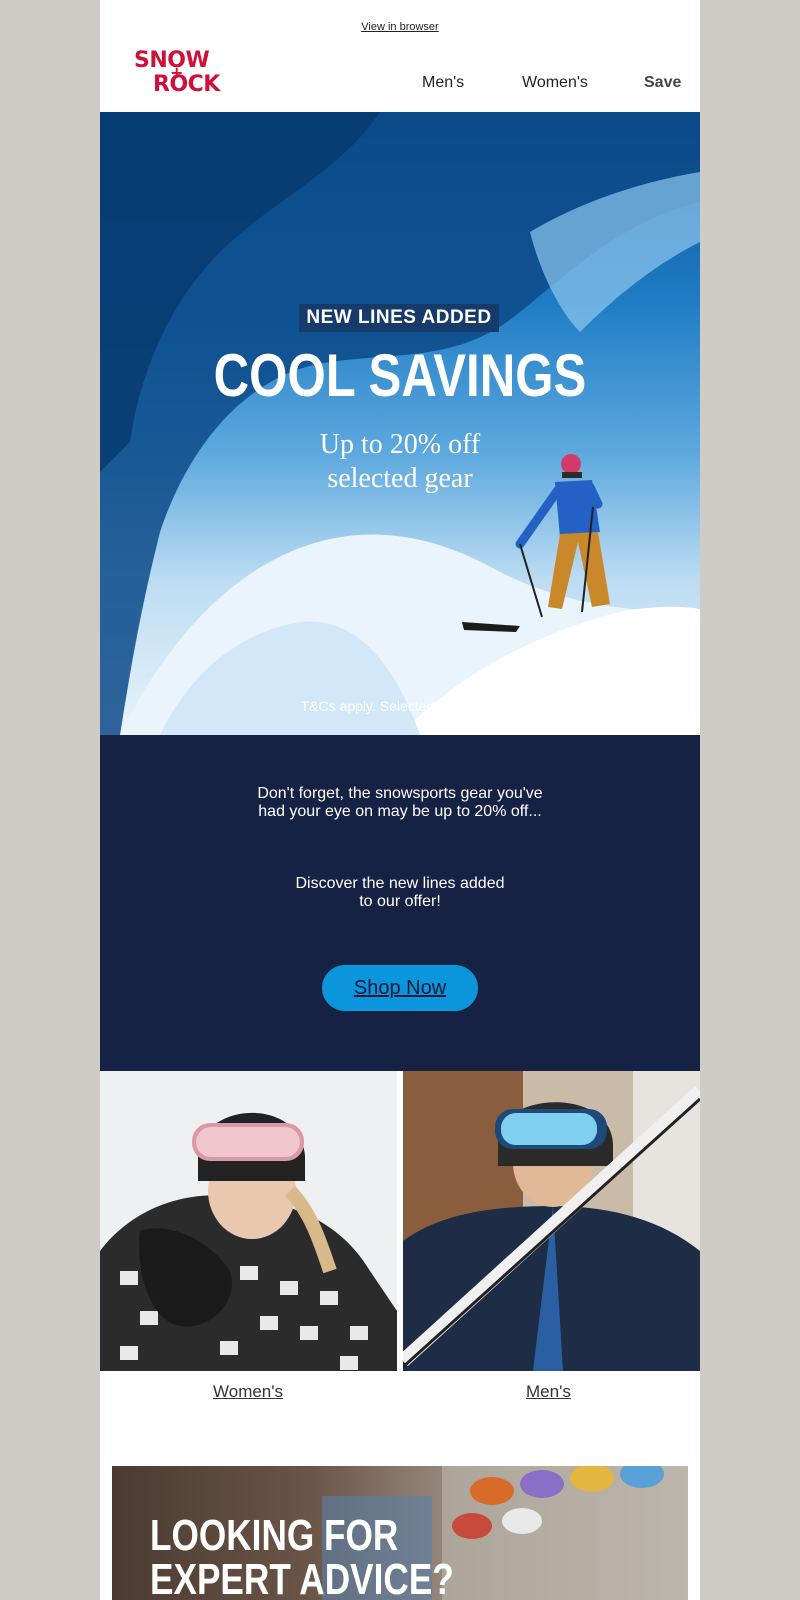 The image size is (800, 1600). What do you see at coordinates (400, 478) in the screenshot?
I see `hero-subline-2: selected gear` at bounding box center [400, 478].